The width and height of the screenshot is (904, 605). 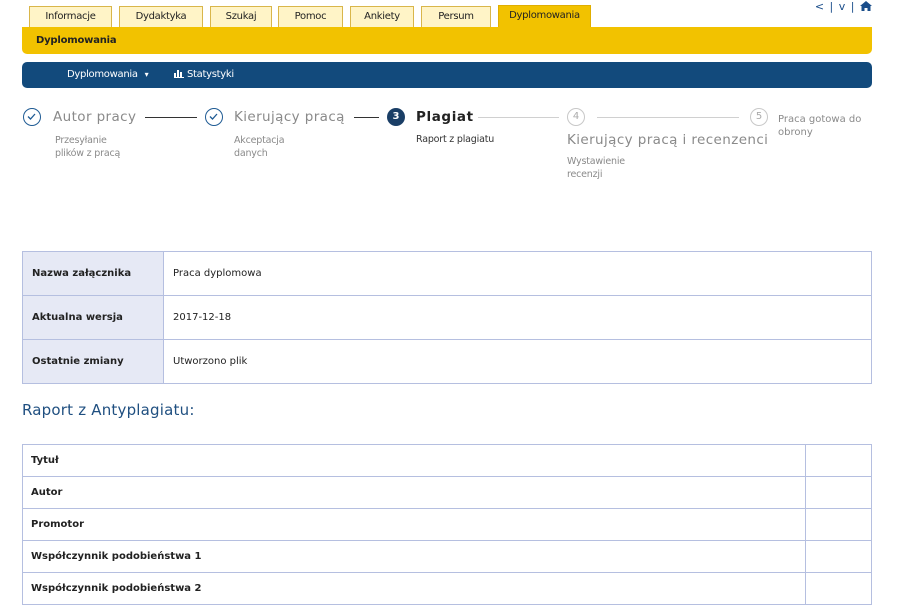 I want to click on table-row: Współczynnik podobieństwa 2, so click(x=447, y=588).